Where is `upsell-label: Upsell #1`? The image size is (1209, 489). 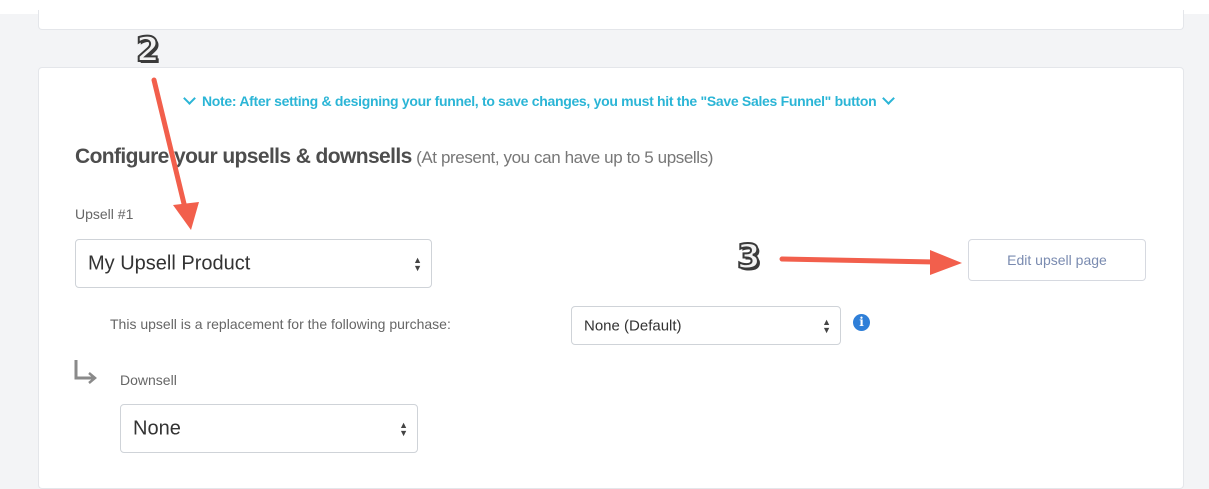
upsell-label: Upsell #1 is located at coordinates (104, 214).